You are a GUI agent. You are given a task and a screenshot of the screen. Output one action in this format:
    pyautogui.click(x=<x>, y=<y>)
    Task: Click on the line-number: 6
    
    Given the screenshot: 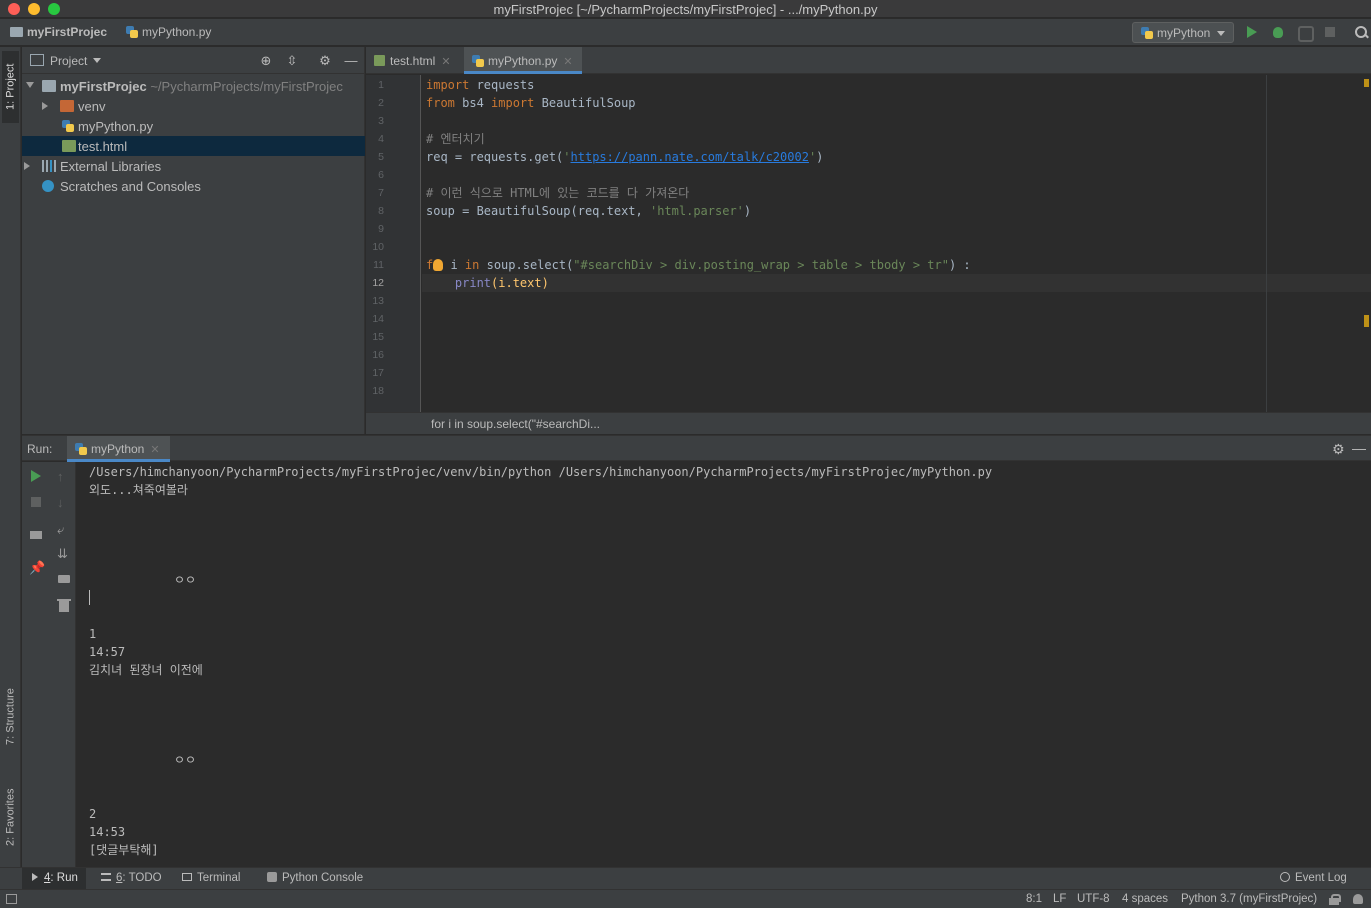 What is the action you would take?
    pyautogui.click(x=381, y=175)
    